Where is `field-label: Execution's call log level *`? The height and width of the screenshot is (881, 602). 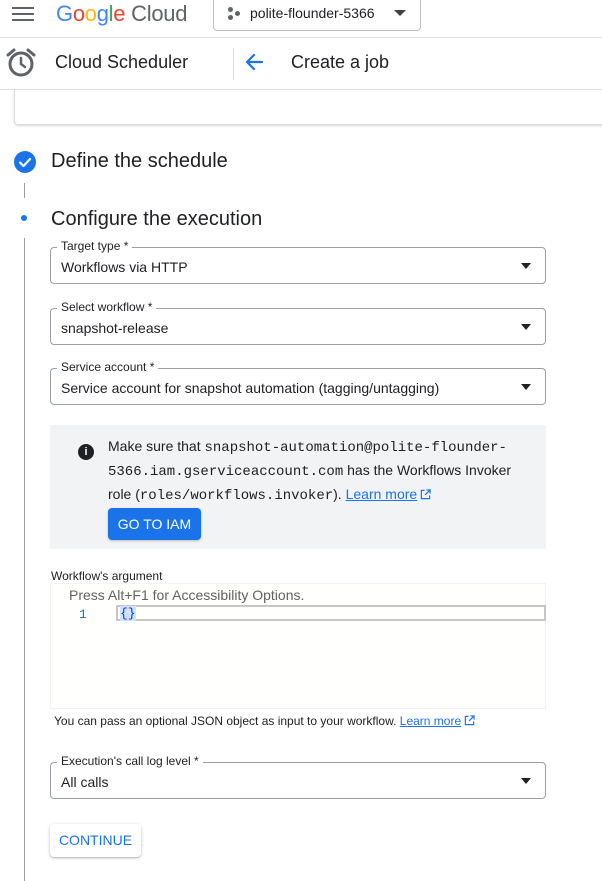
field-label: Execution's call log level * is located at coordinates (130, 761).